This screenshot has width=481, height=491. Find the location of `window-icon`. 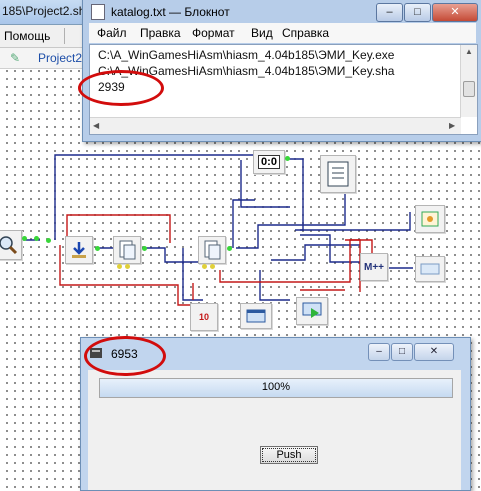

window-icon is located at coordinates (256, 316).